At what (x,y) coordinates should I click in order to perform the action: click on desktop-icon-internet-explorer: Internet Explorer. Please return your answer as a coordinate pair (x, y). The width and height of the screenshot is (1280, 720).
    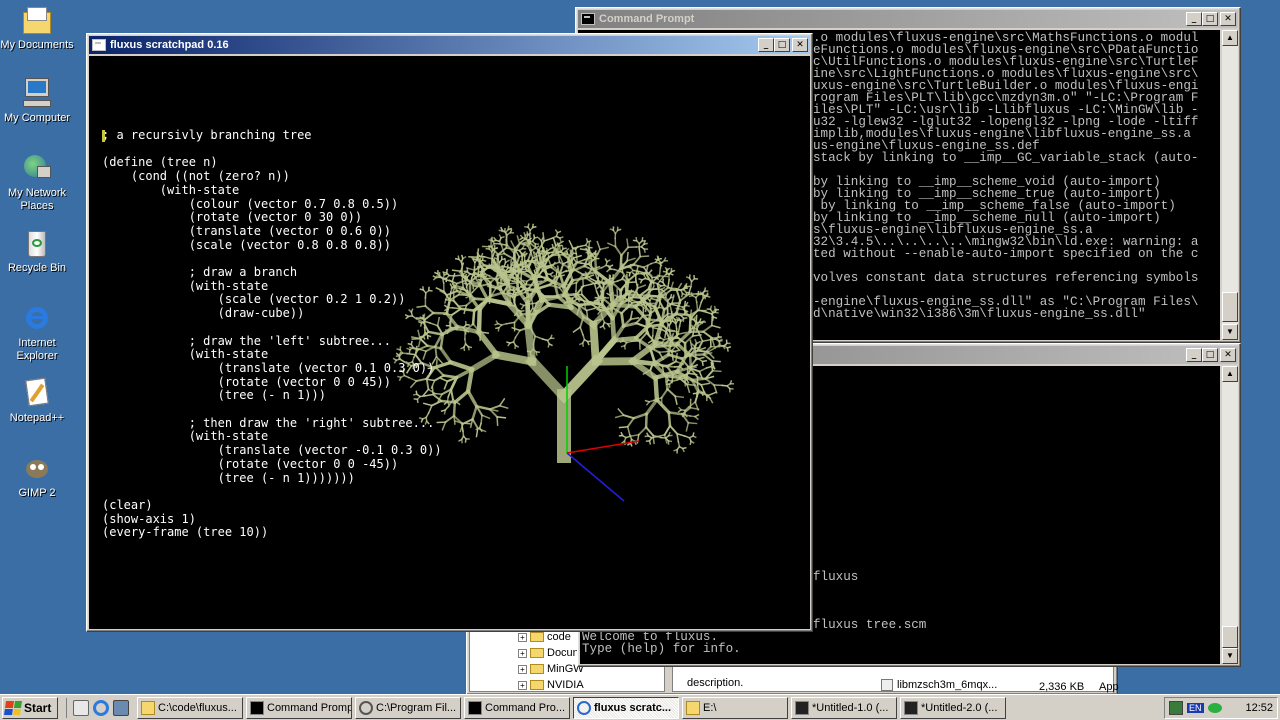
    Looking at the image, I should click on (37, 332).